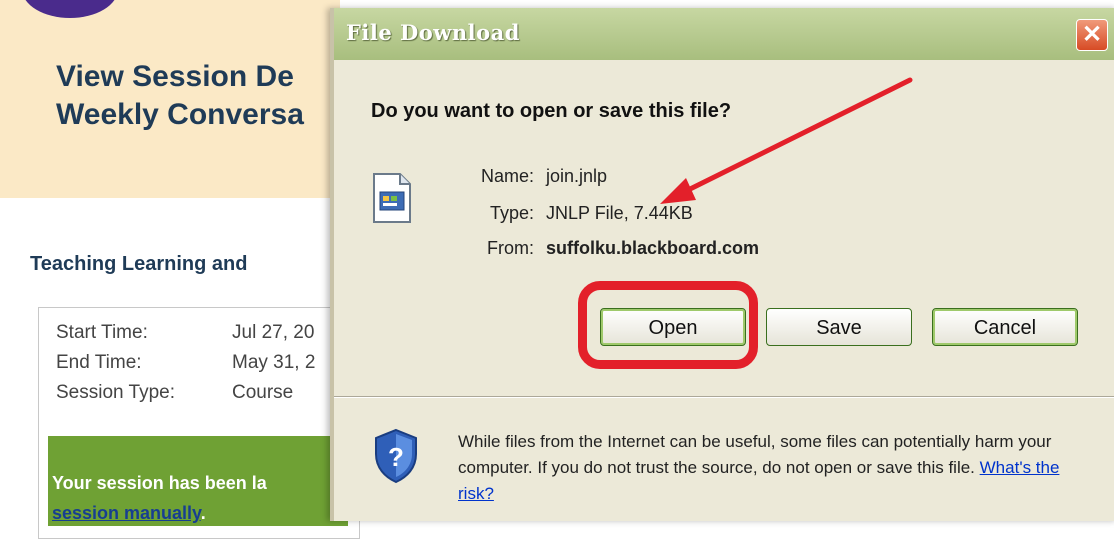 Image resolution: width=1114 pixels, height=539 pixels. What do you see at coordinates (126, 513) in the screenshot?
I see `launch-session-link: session manually` at bounding box center [126, 513].